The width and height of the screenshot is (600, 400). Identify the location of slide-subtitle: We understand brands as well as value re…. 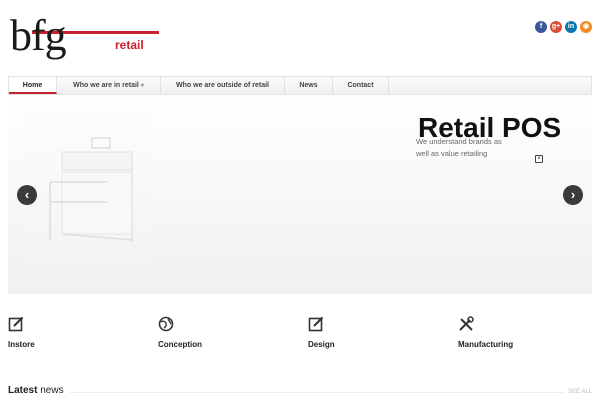
(459, 147).